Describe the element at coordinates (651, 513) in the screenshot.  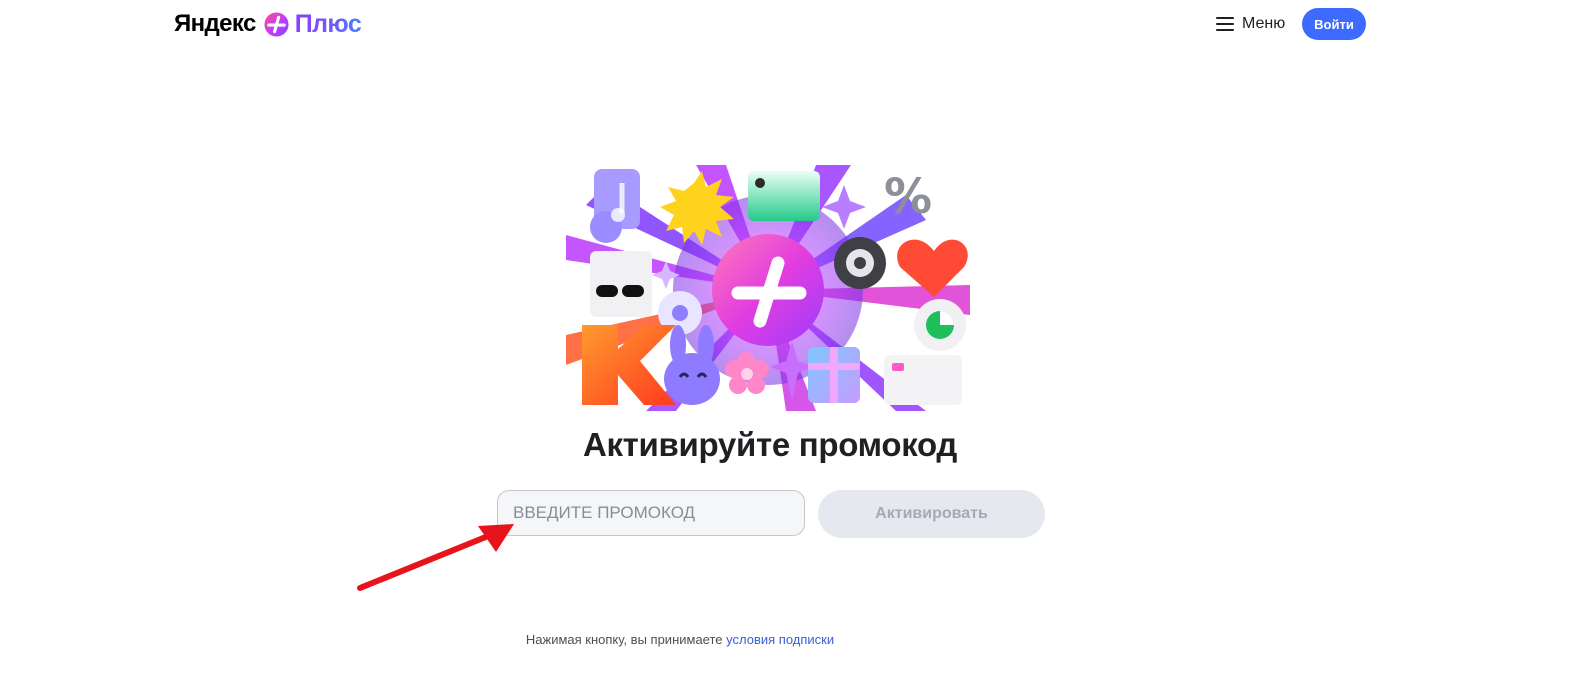
I see `promo-code-input` at that location.